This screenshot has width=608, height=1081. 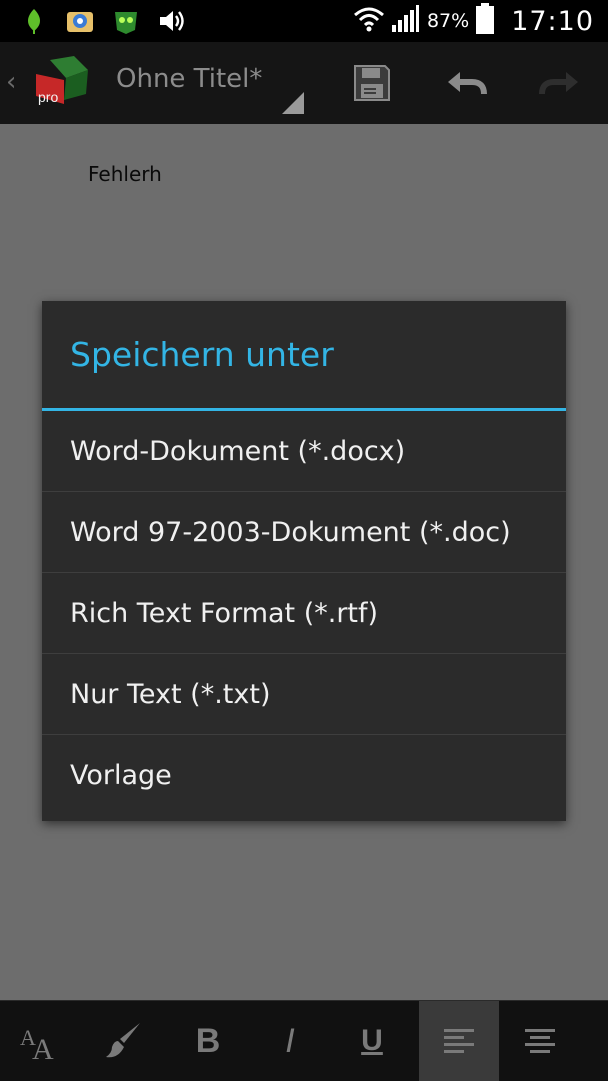 What do you see at coordinates (369, 21) in the screenshot?
I see `wifi-icon` at bounding box center [369, 21].